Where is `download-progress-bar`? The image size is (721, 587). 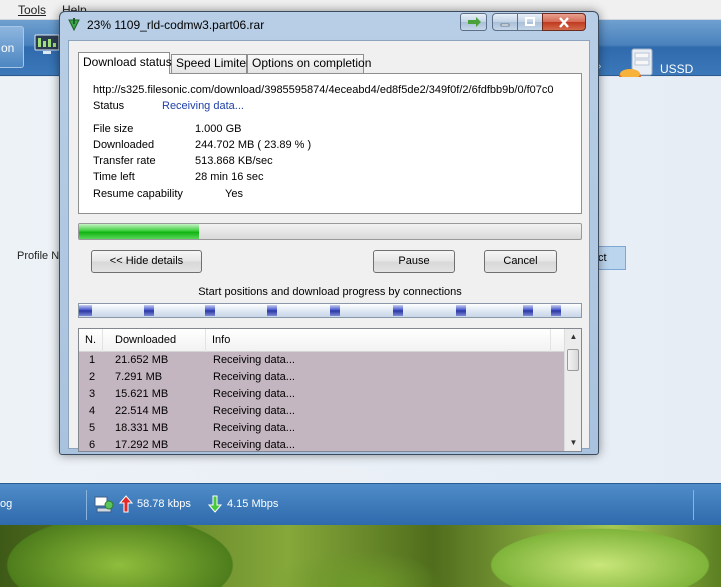
download-progress-bar is located at coordinates (330, 231).